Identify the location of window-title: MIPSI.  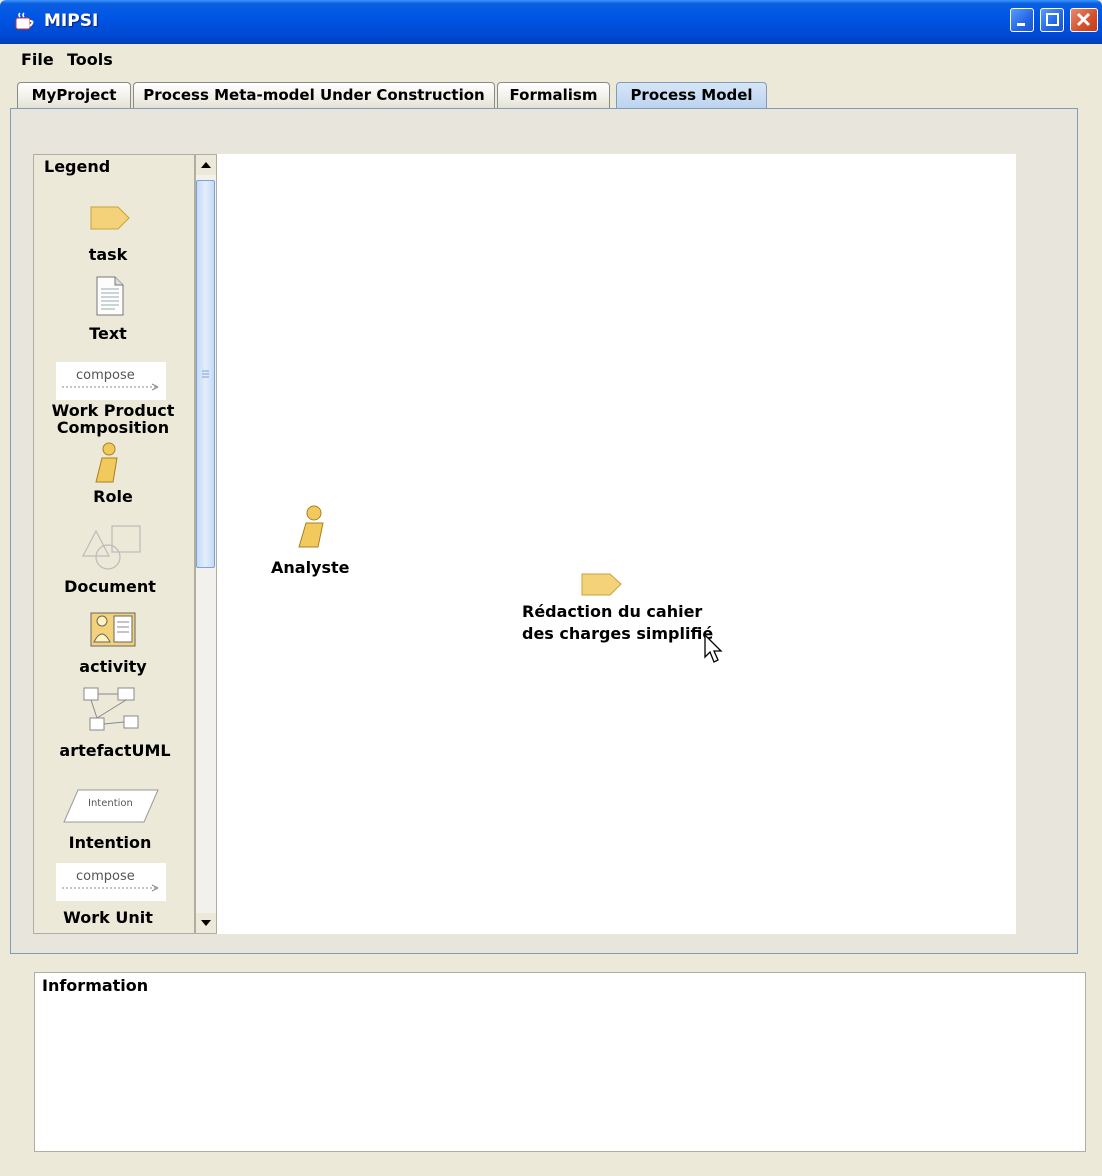
(71, 21).